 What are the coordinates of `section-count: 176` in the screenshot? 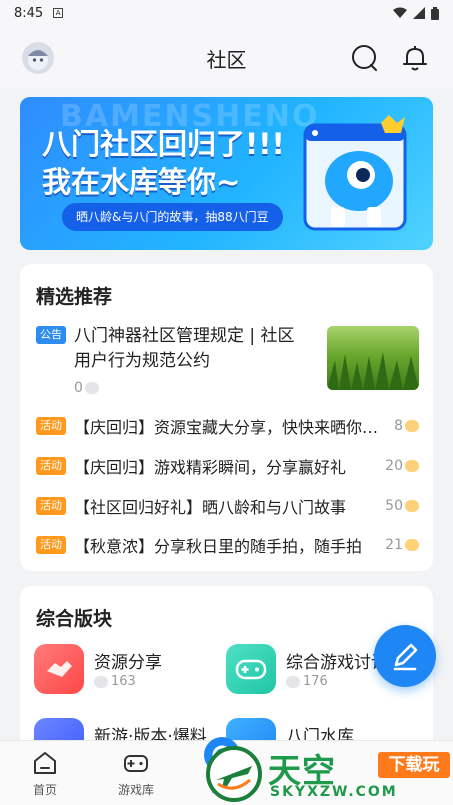 It's located at (307, 681).